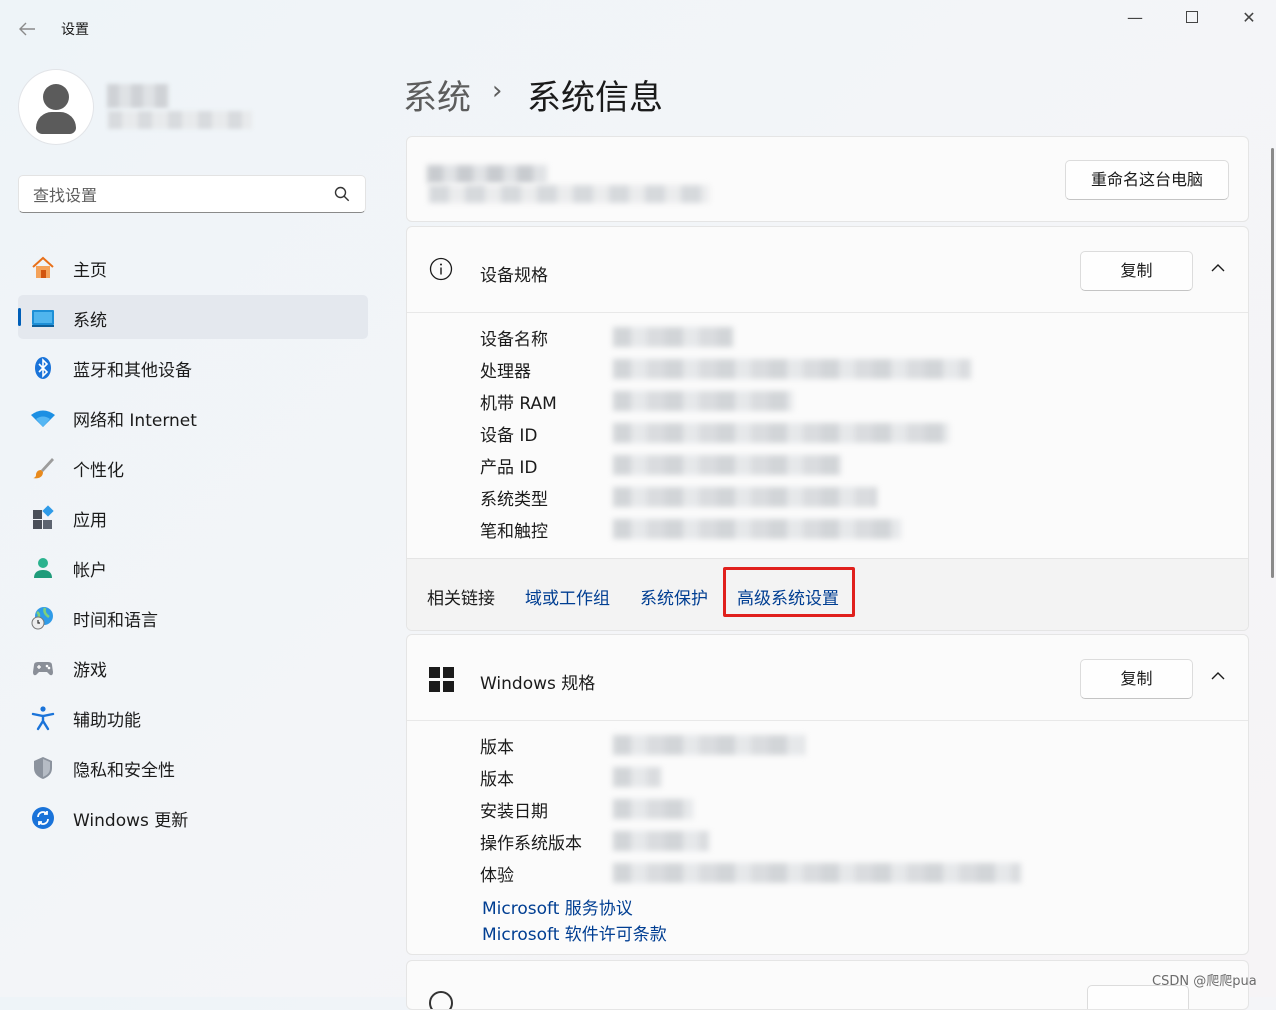 The height and width of the screenshot is (1010, 1276). What do you see at coordinates (90, 271) in the screenshot?
I see `sidebar-item-label: 主页` at bounding box center [90, 271].